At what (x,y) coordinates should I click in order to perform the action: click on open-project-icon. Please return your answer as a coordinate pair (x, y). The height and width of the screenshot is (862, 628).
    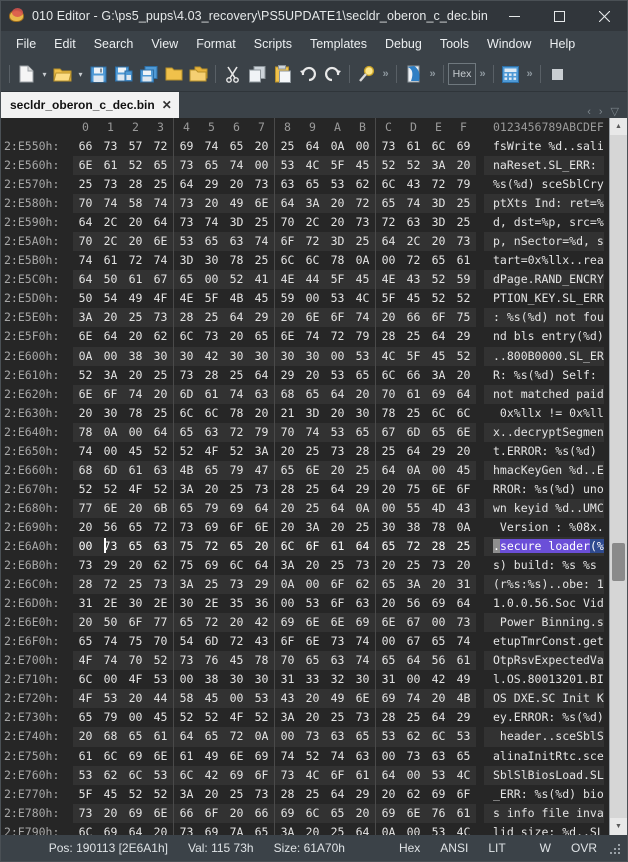
    Looking at the image, I should click on (198, 74).